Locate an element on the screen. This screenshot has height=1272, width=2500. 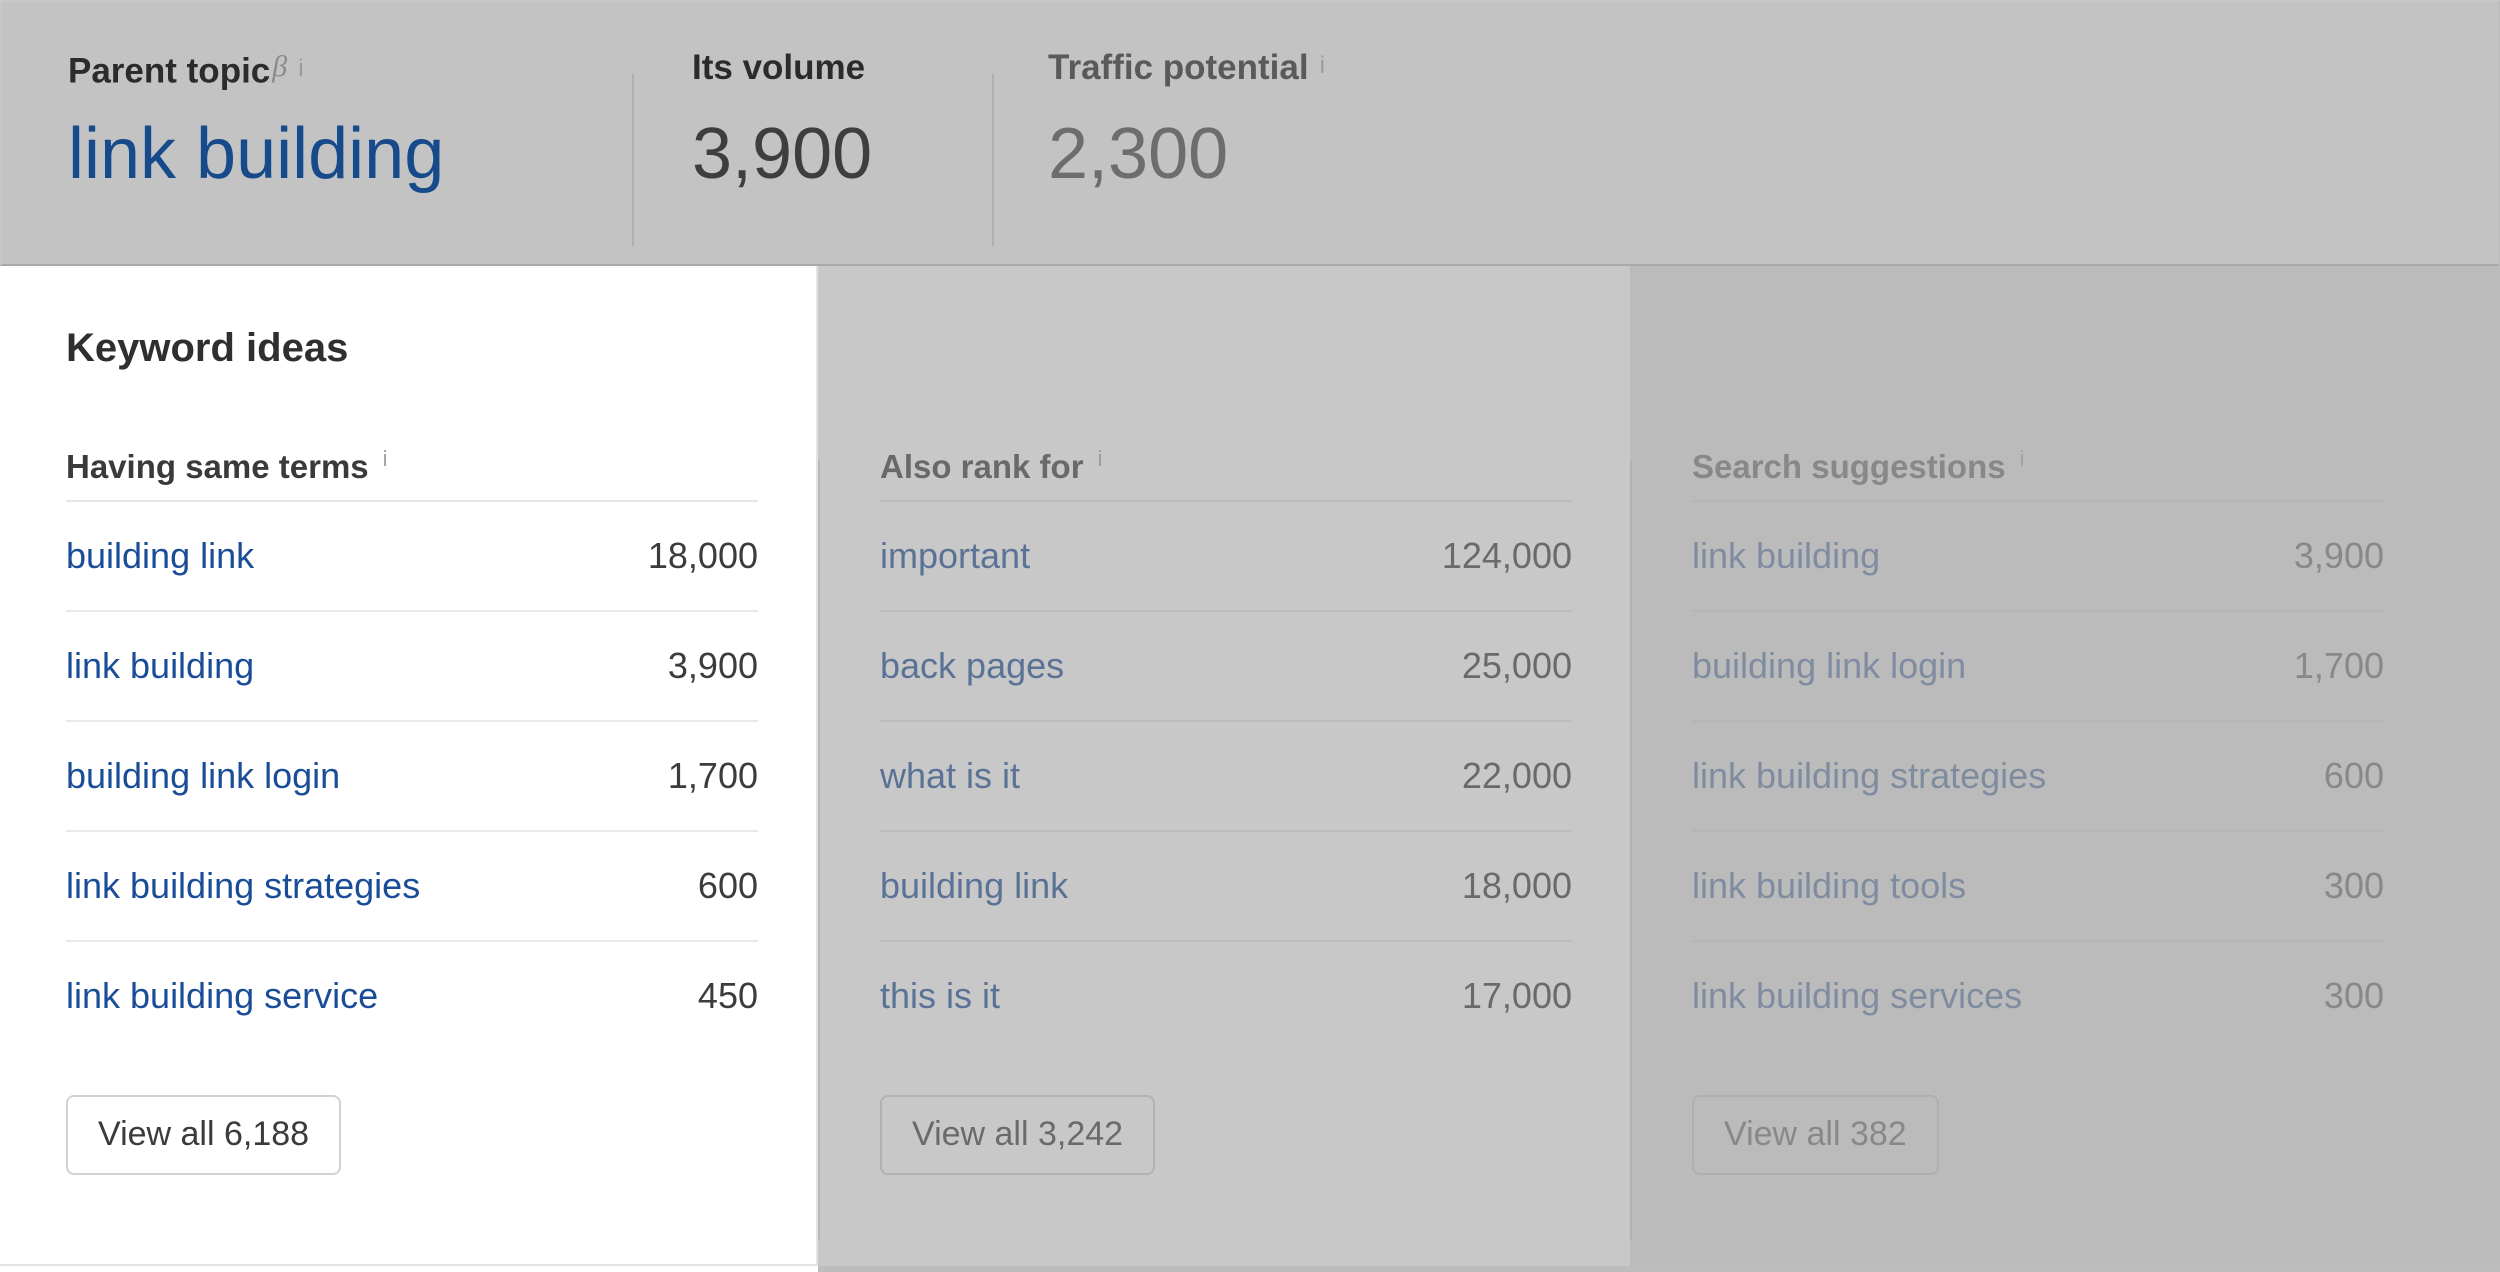
view-all-button-search-suggestions: View all 382 is located at coordinates (1815, 1135).